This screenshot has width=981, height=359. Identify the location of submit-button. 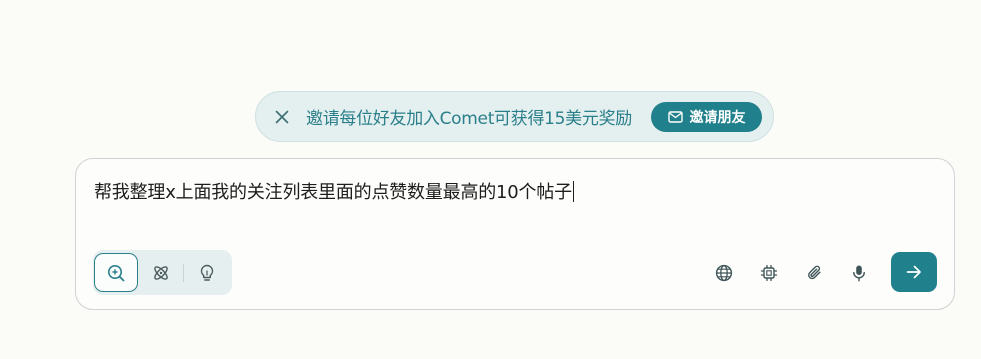
(914, 272).